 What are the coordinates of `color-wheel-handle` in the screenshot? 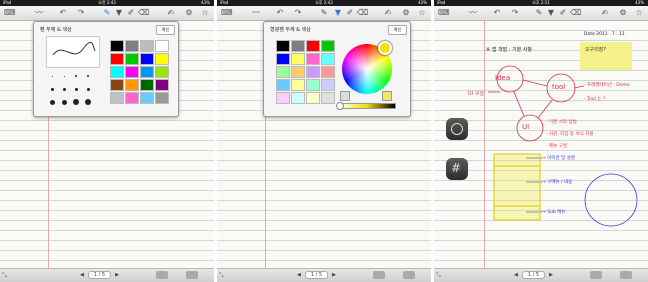 It's located at (385, 48).